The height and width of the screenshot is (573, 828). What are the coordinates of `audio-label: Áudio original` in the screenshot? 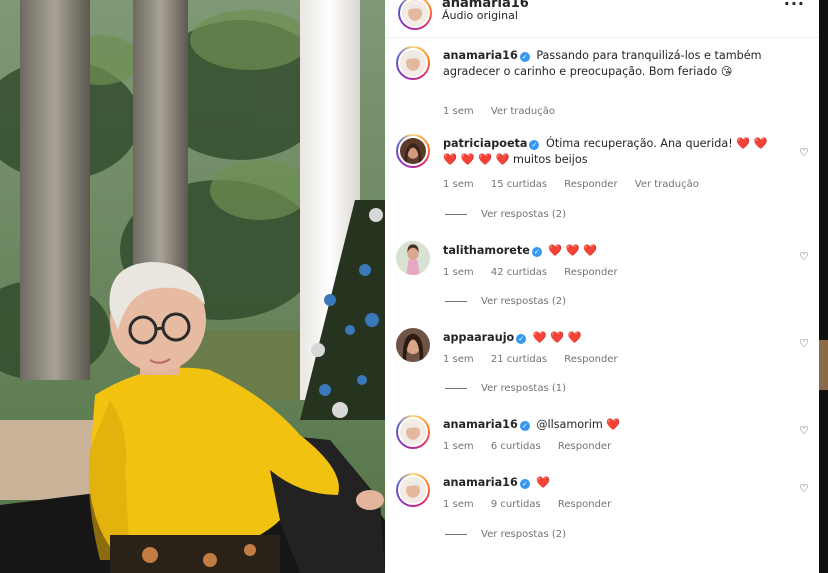 It's located at (480, 15).